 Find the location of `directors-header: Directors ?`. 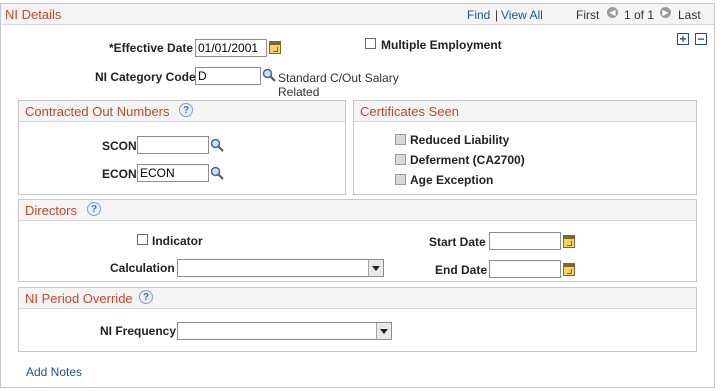

directors-header: Directors ? is located at coordinates (357, 210).